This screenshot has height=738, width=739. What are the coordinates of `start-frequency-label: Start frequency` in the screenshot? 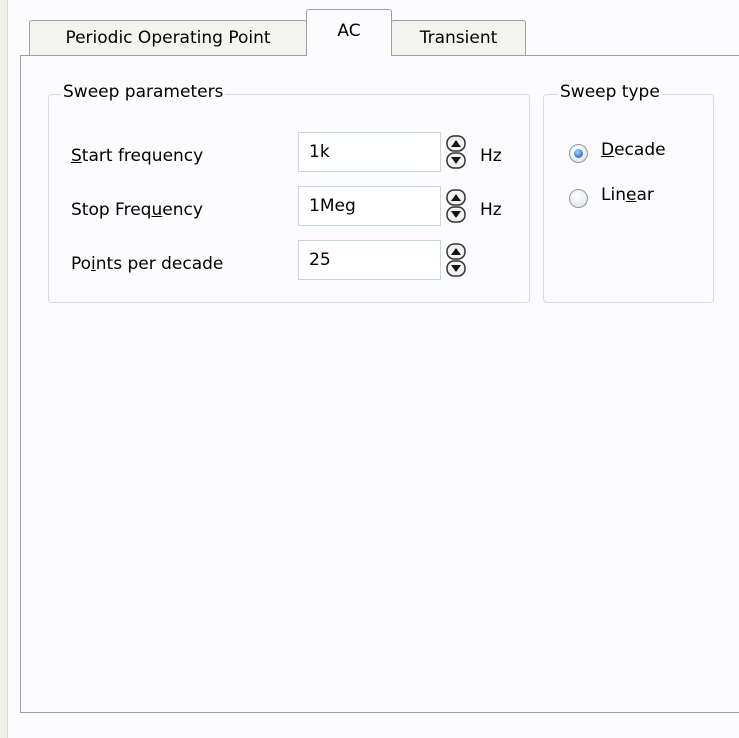 It's located at (137, 156).